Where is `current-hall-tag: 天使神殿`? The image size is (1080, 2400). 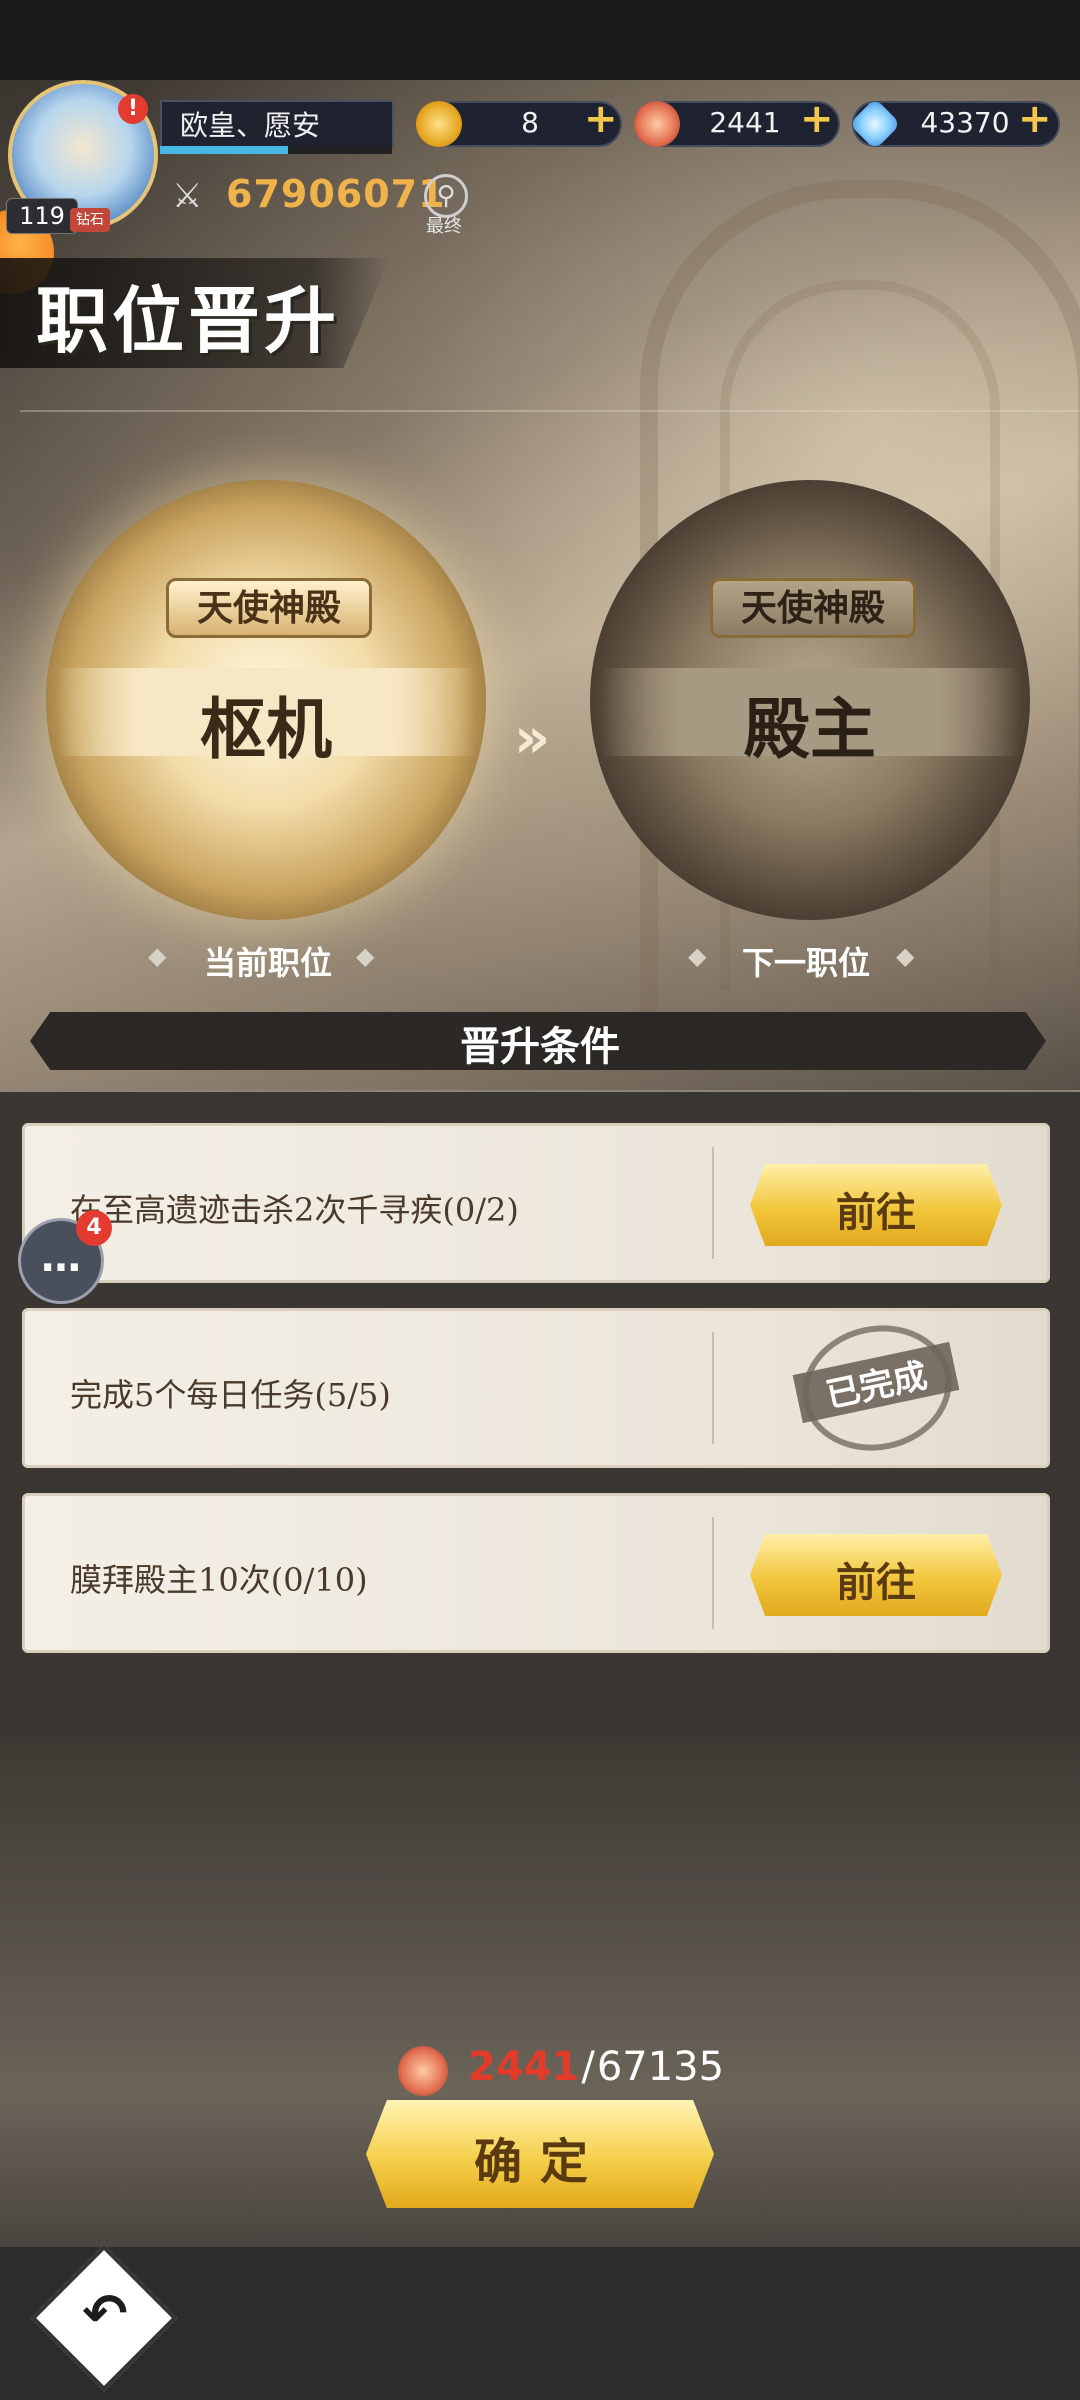
current-hall-tag: 天使神殿 is located at coordinates (269, 608).